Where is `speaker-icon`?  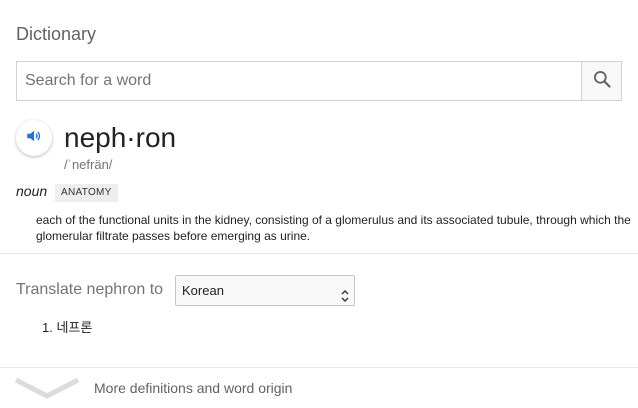
speaker-icon is located at coordinates (34, 138).